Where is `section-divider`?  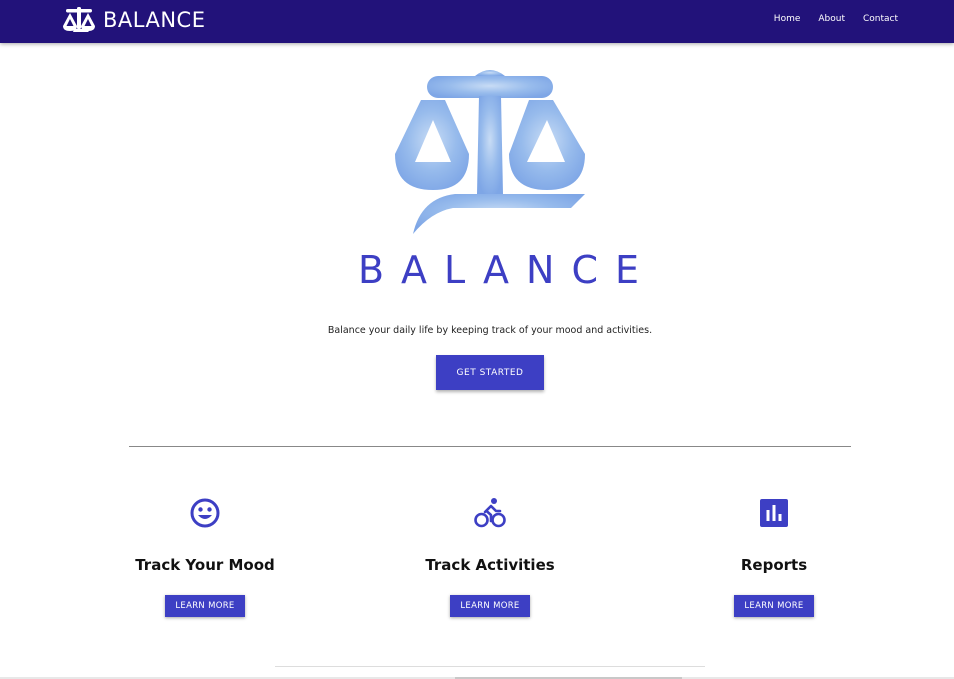 section-divider is located at coordinates (490, 446).